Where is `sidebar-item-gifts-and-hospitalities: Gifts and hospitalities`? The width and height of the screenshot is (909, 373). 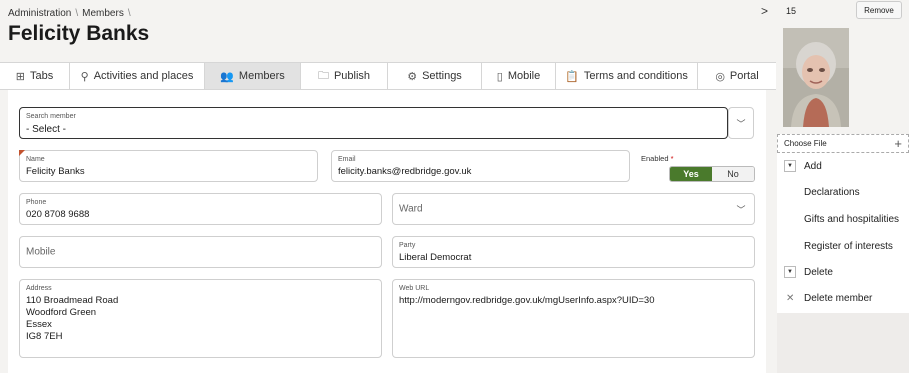
sidebar-item-gifts-and-hospitalities: Gifts and hospitalities is located at coordinates (843, 219).